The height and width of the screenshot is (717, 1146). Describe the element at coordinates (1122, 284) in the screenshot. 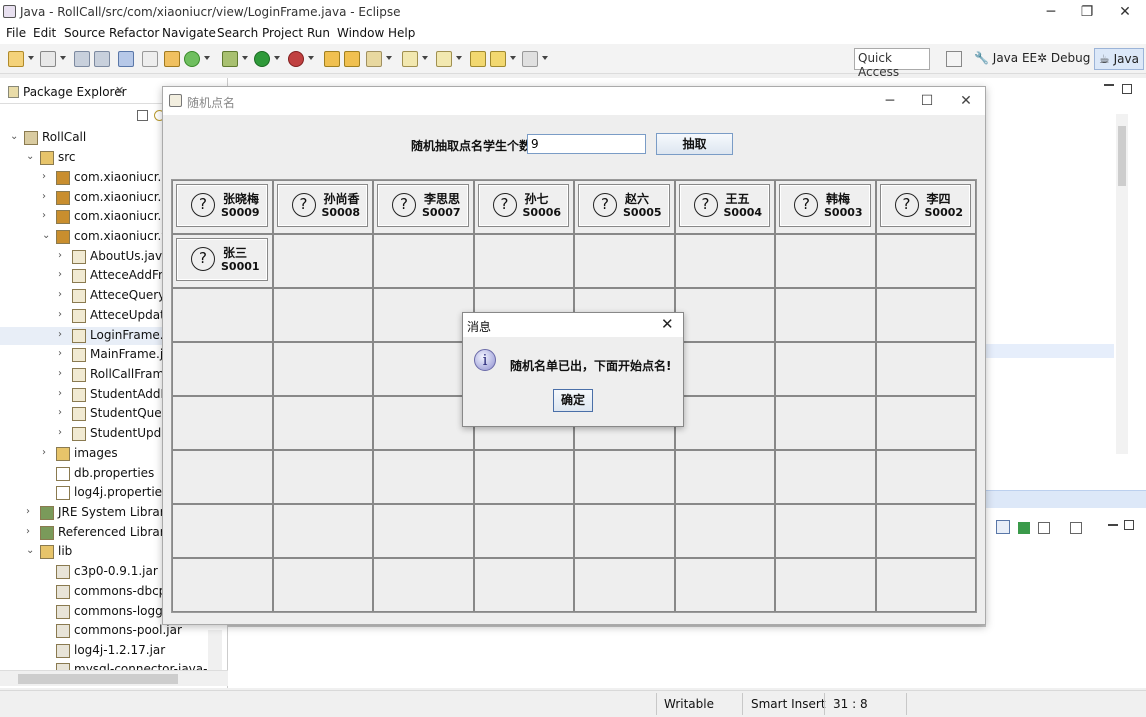

I see `vertical-scrollbar` at that location.